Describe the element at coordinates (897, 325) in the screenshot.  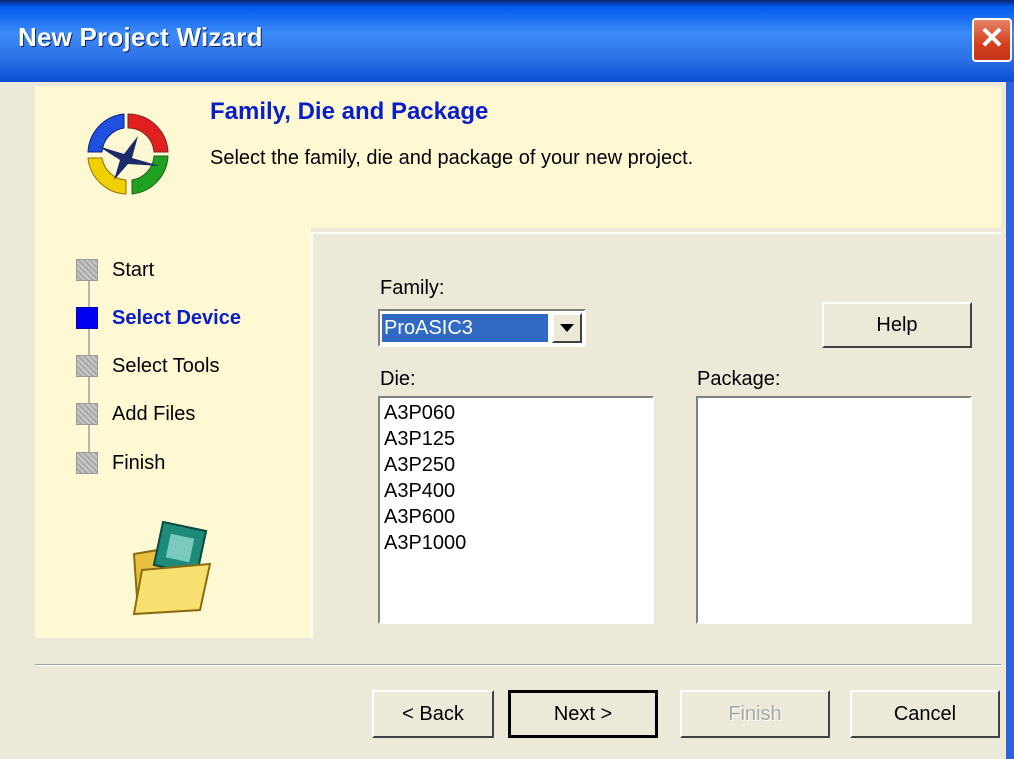
I see `help-button: Help` at that location.